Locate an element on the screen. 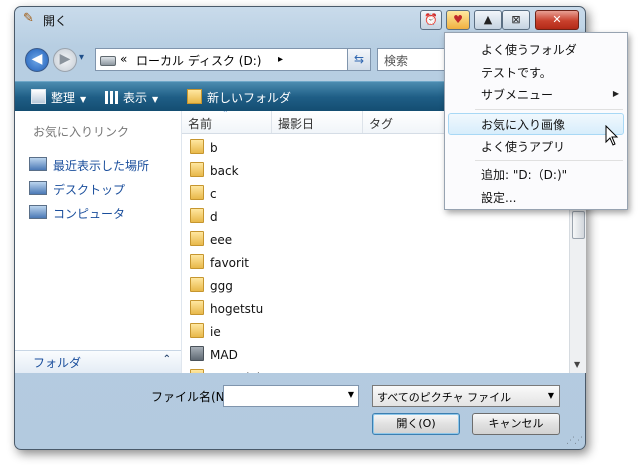 The image size is (638, 468). file-name: favorit is located at coordinates (229, 263).